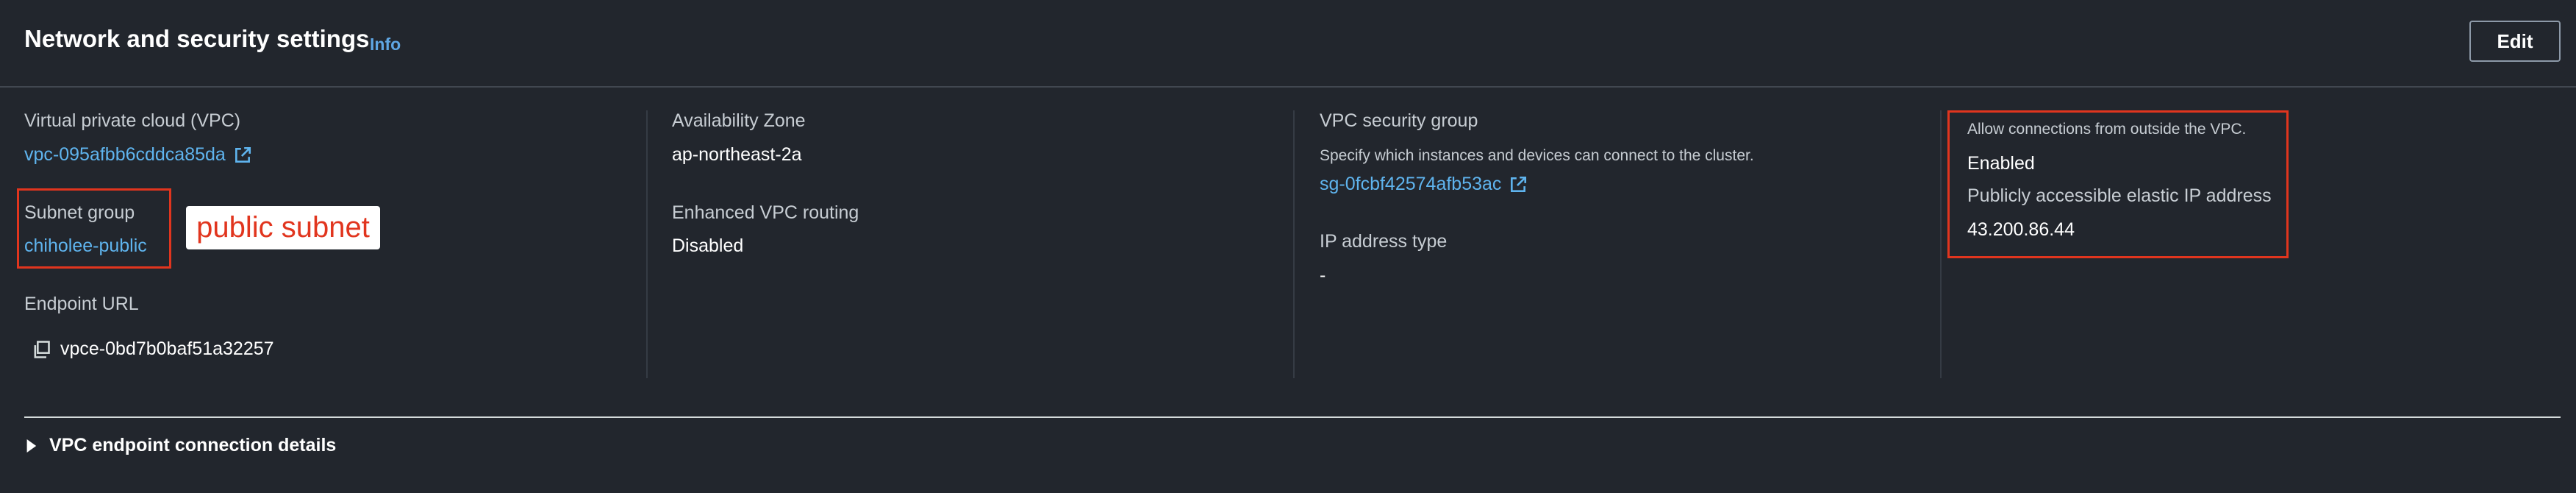 This screenshot has height=493, width=2576. I want to click on vpc-link-text: vpc-095afbb6cddca85da, so click(125, 155).